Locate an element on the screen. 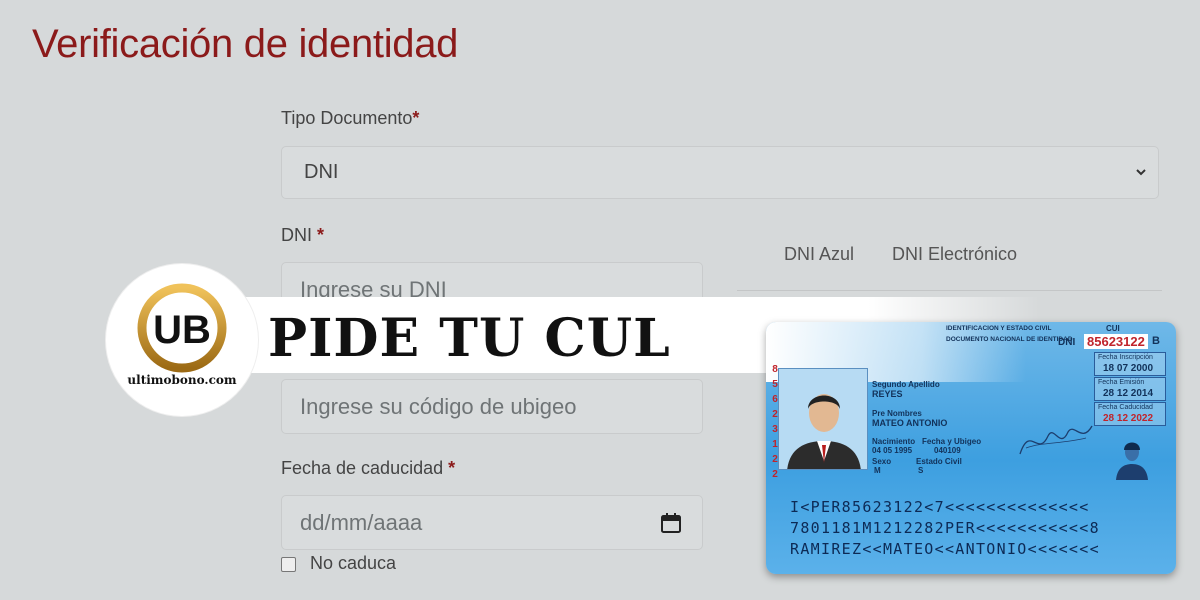 This screenshot has height=600, width=1200. ubigeo-input: Ingrese su código de ubigeo is located at coordinates (492, 406).